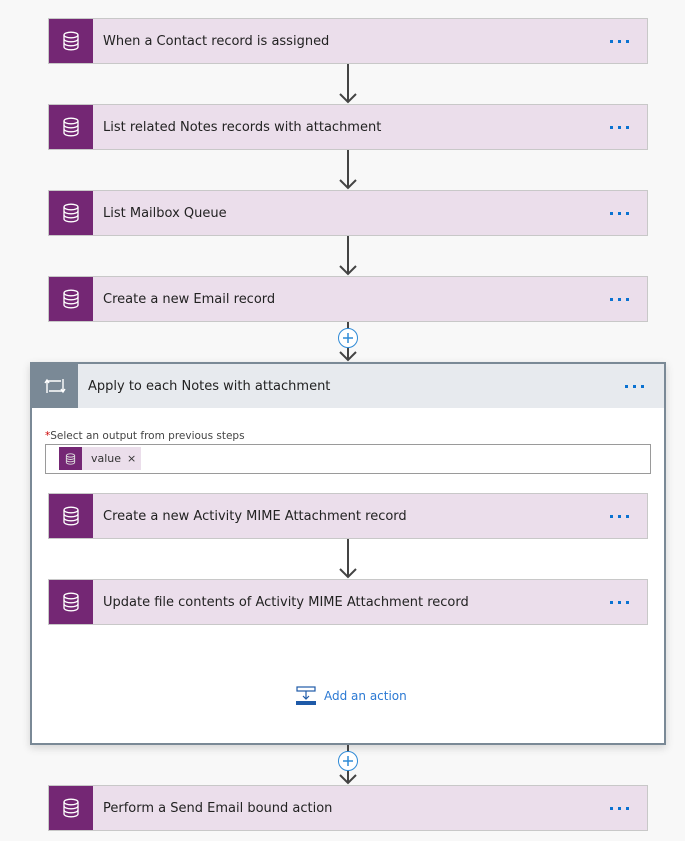  I want to click on output-field-label: *Select an output from previous steps, so click(145, 436).